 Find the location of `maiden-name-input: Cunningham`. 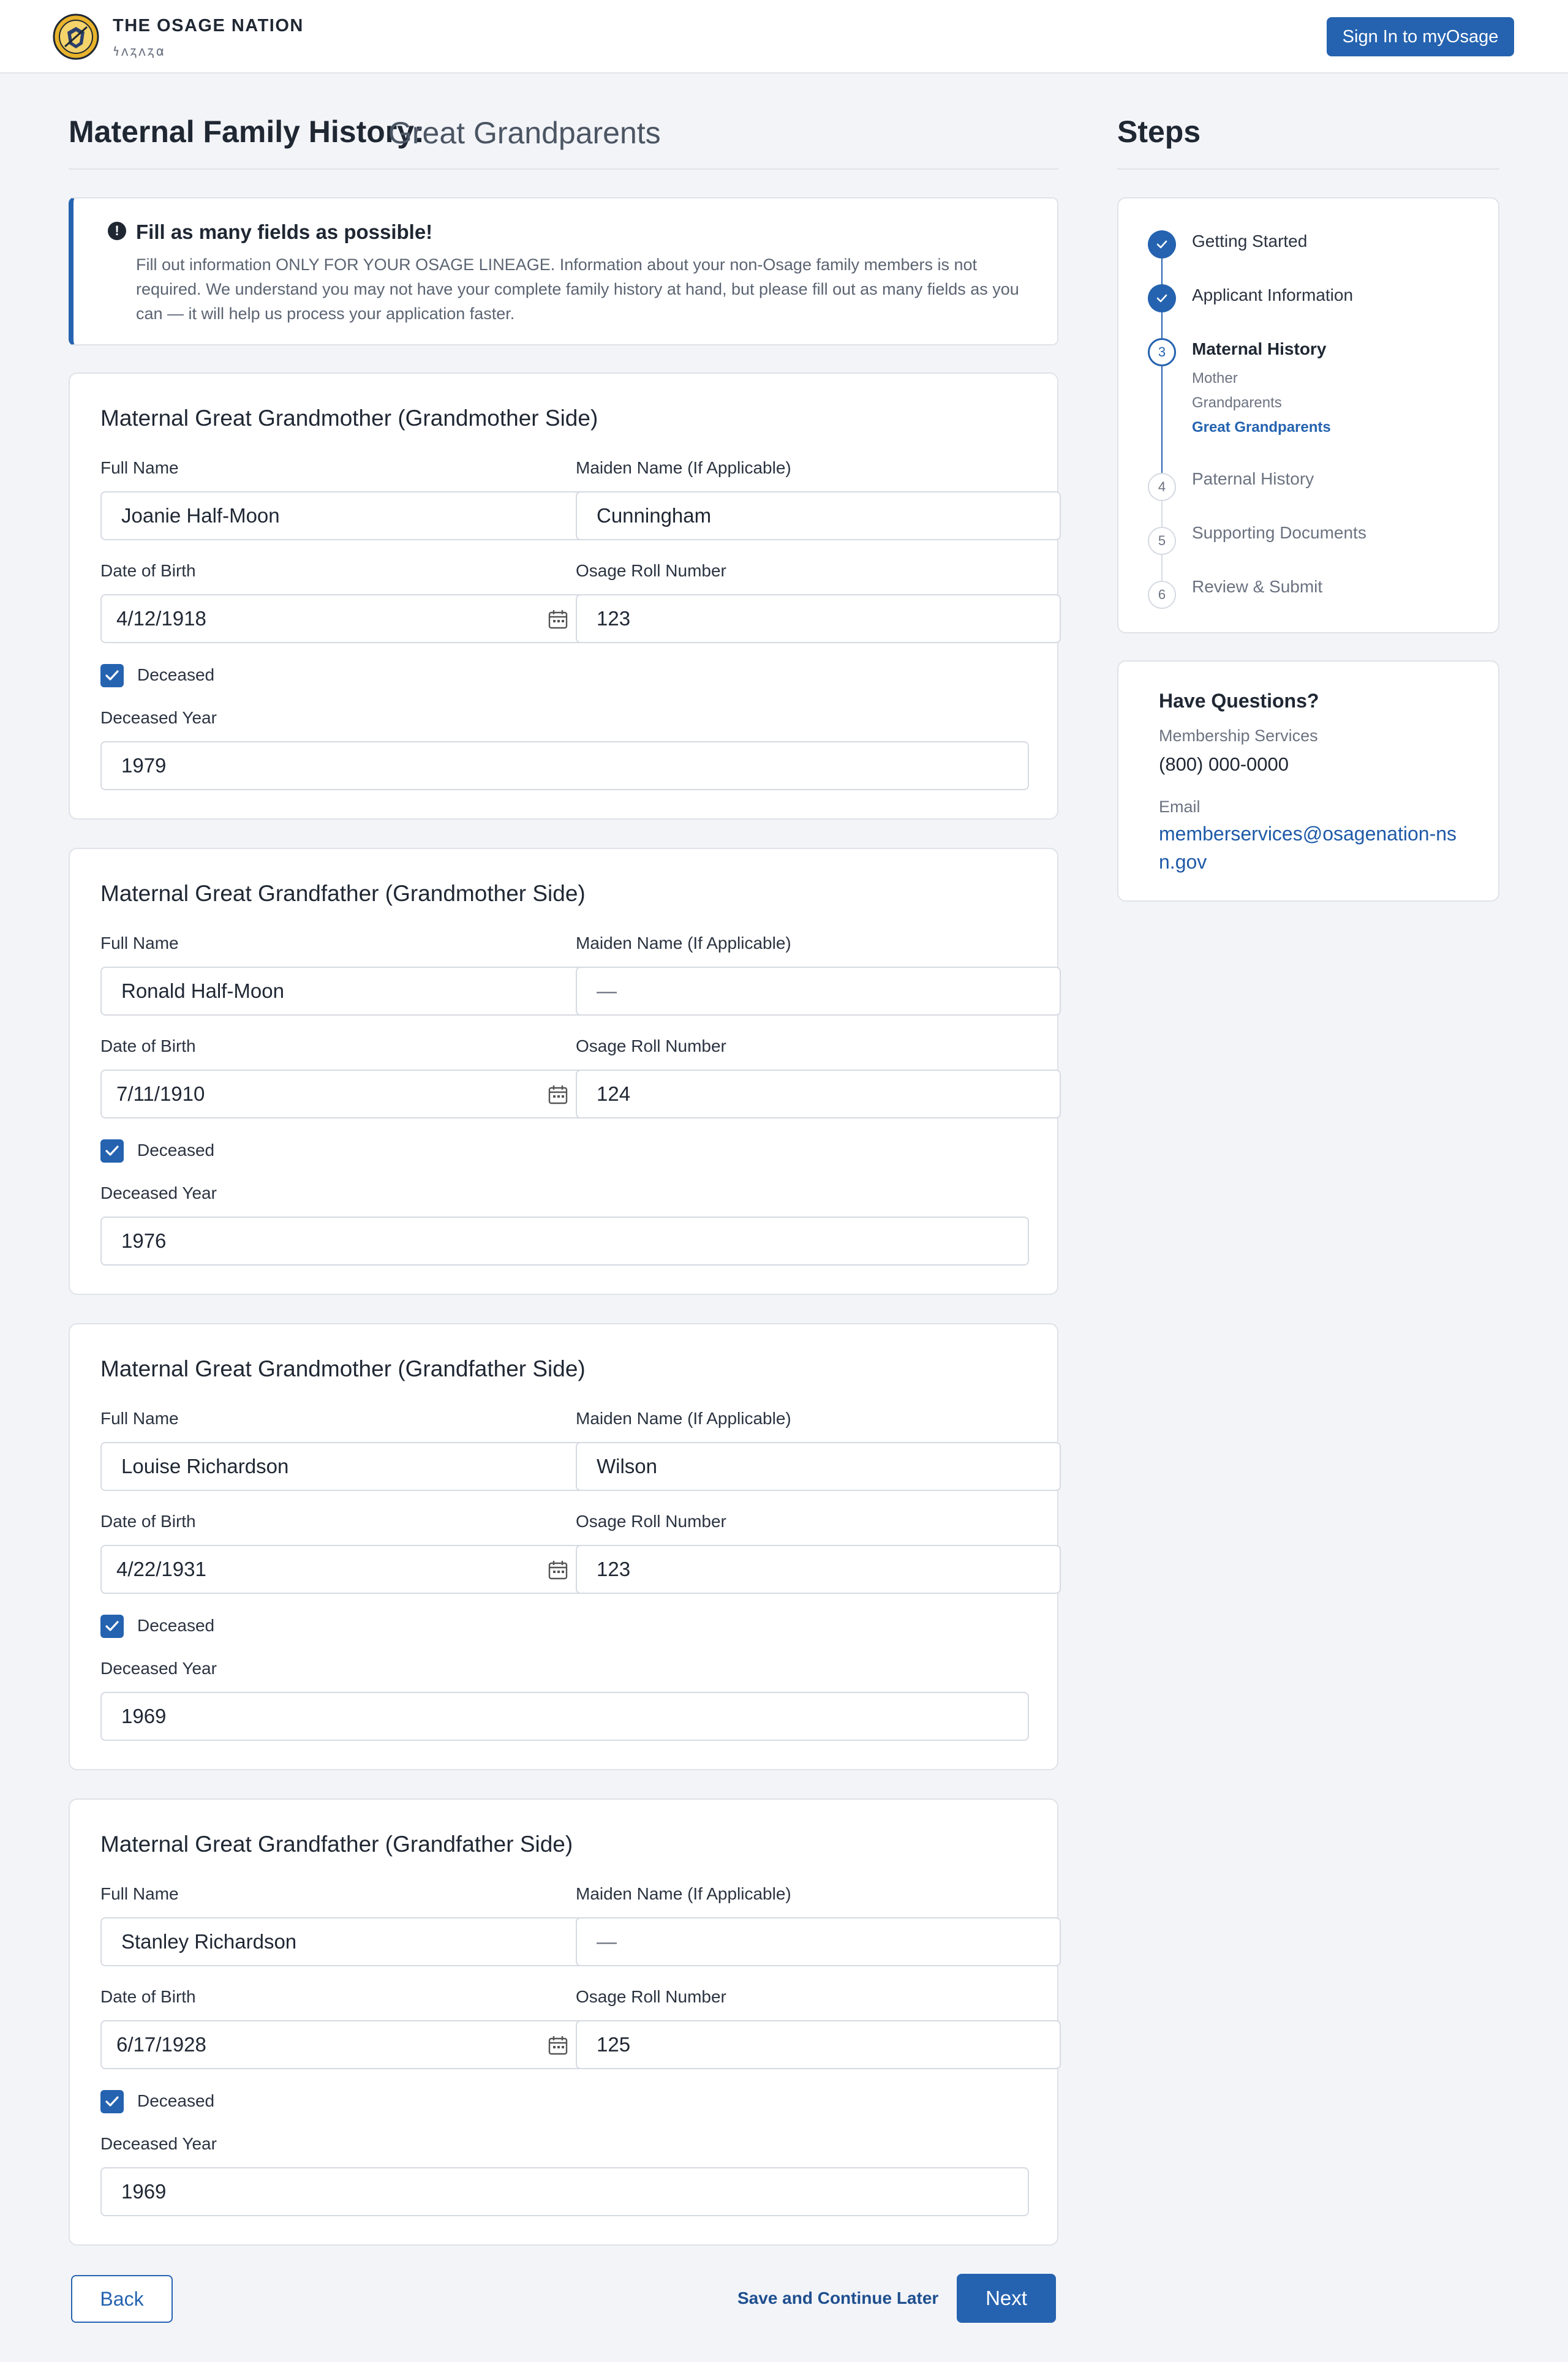

maiden-name-input: Cunningham is located at coordinates (818, 515).